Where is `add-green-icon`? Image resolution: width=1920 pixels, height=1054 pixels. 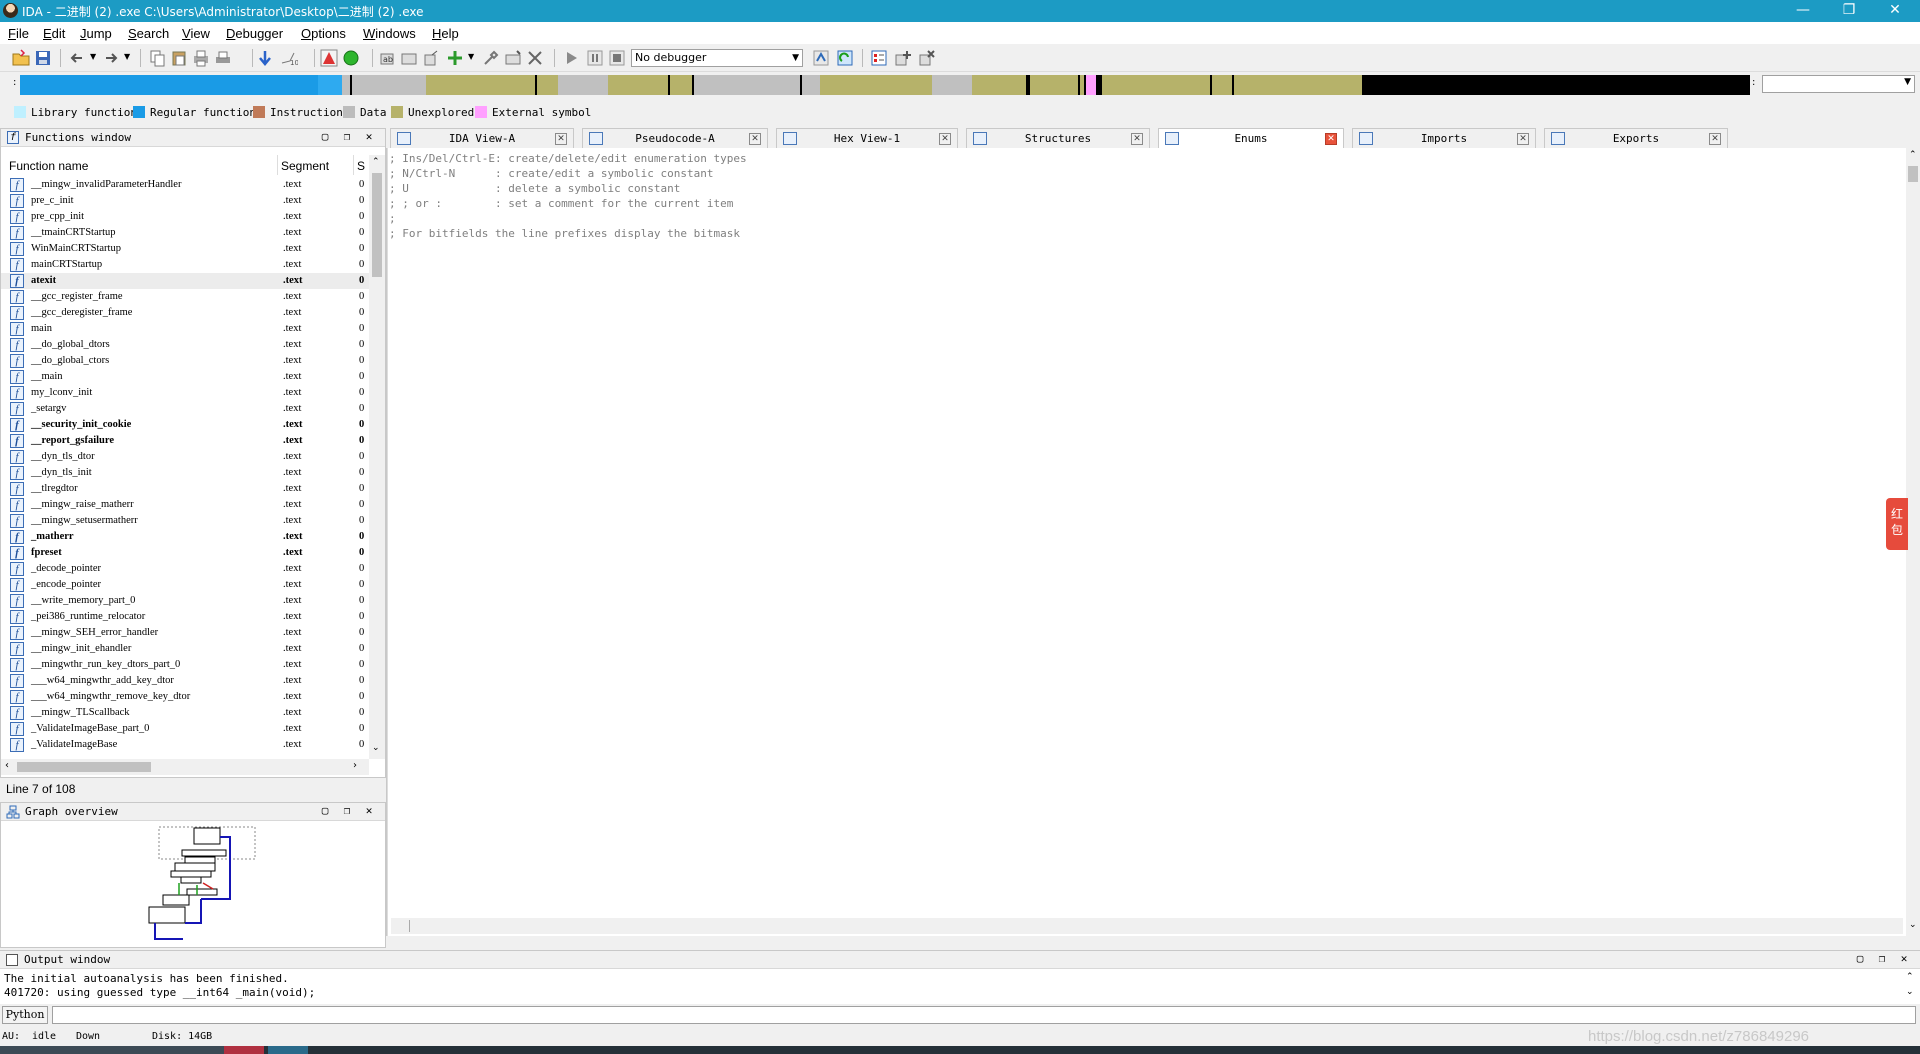
add-green-icon is located at coordinates (455, 58).